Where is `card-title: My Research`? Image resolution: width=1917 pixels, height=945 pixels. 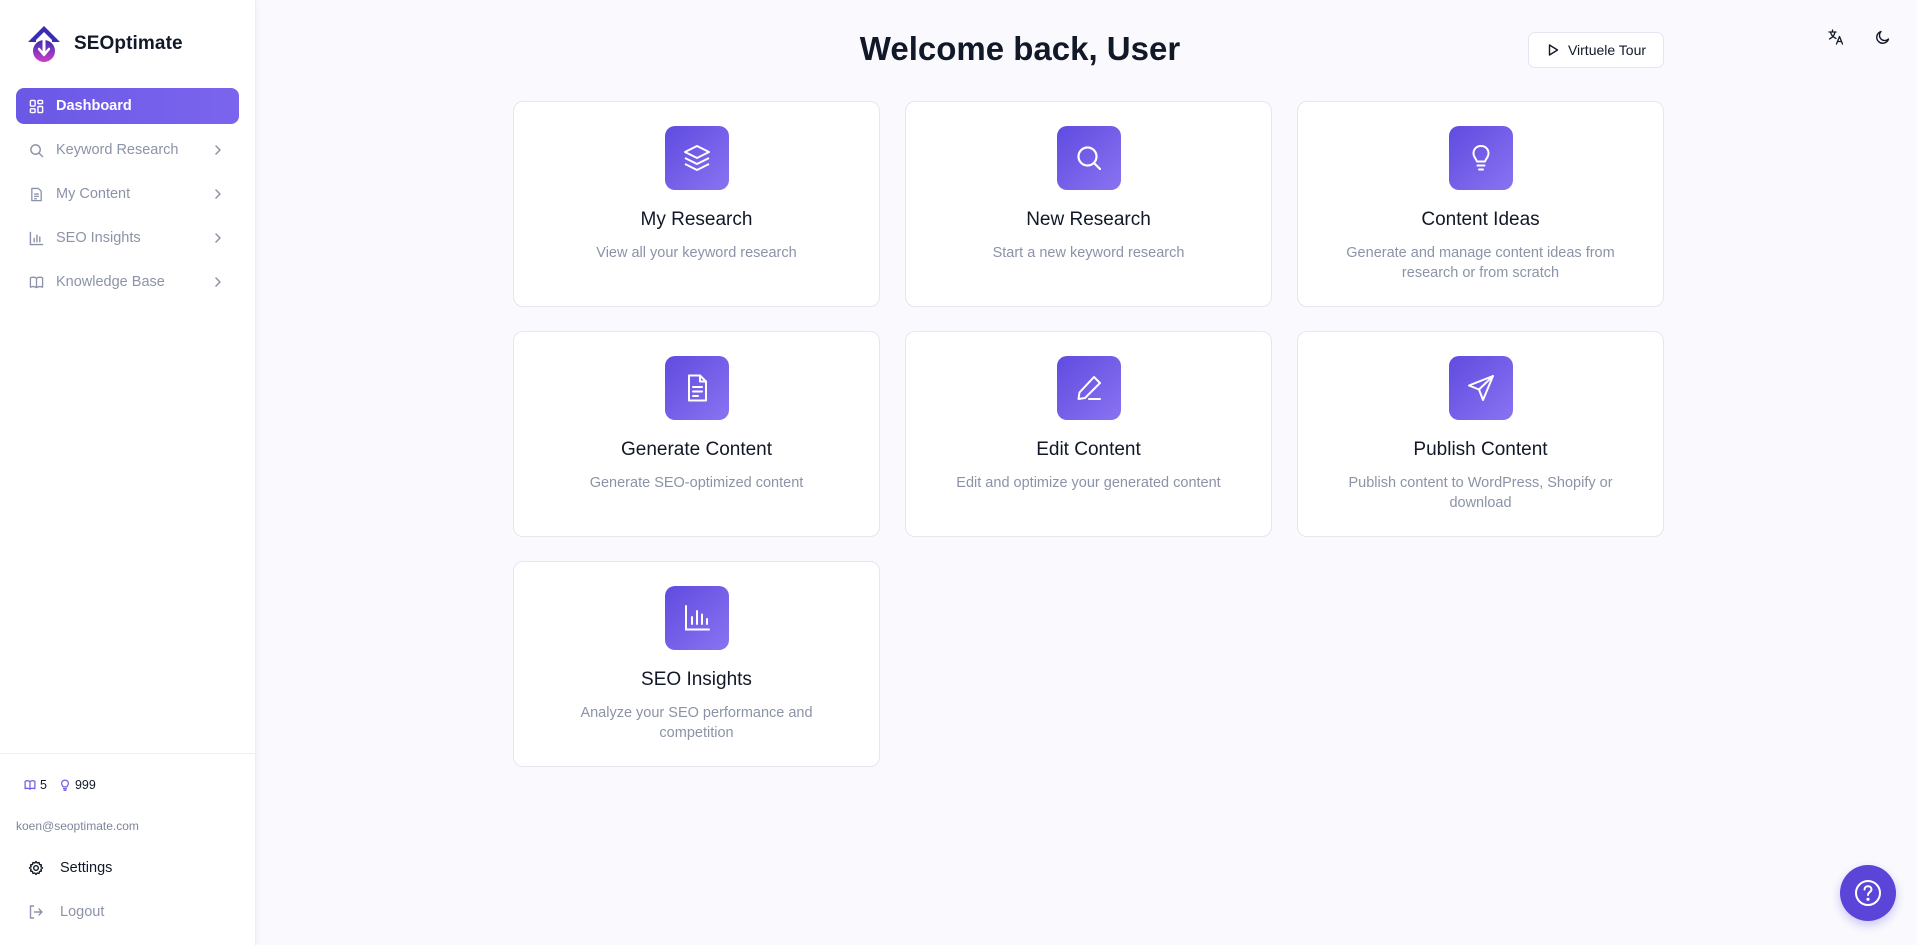 card-title: My Research is located at coordinates (696, 219).